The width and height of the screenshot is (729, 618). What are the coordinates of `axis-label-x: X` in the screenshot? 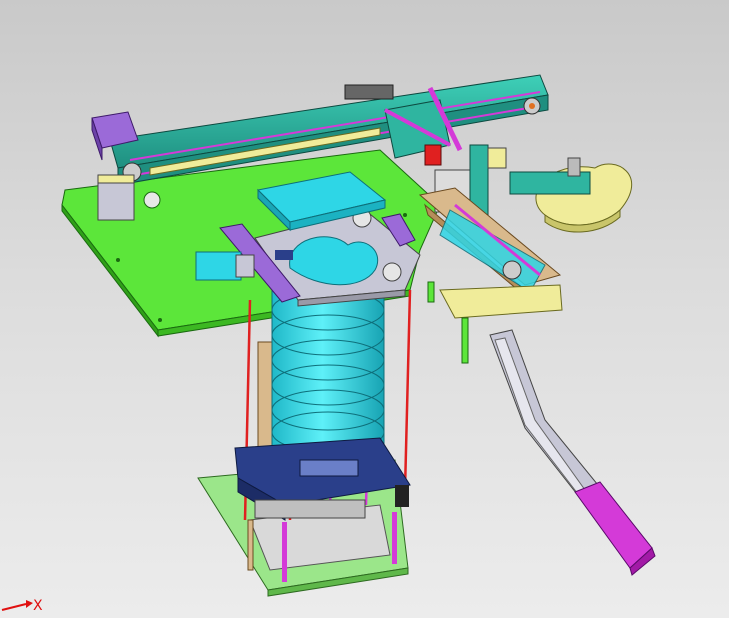 It's located at (38, 606).